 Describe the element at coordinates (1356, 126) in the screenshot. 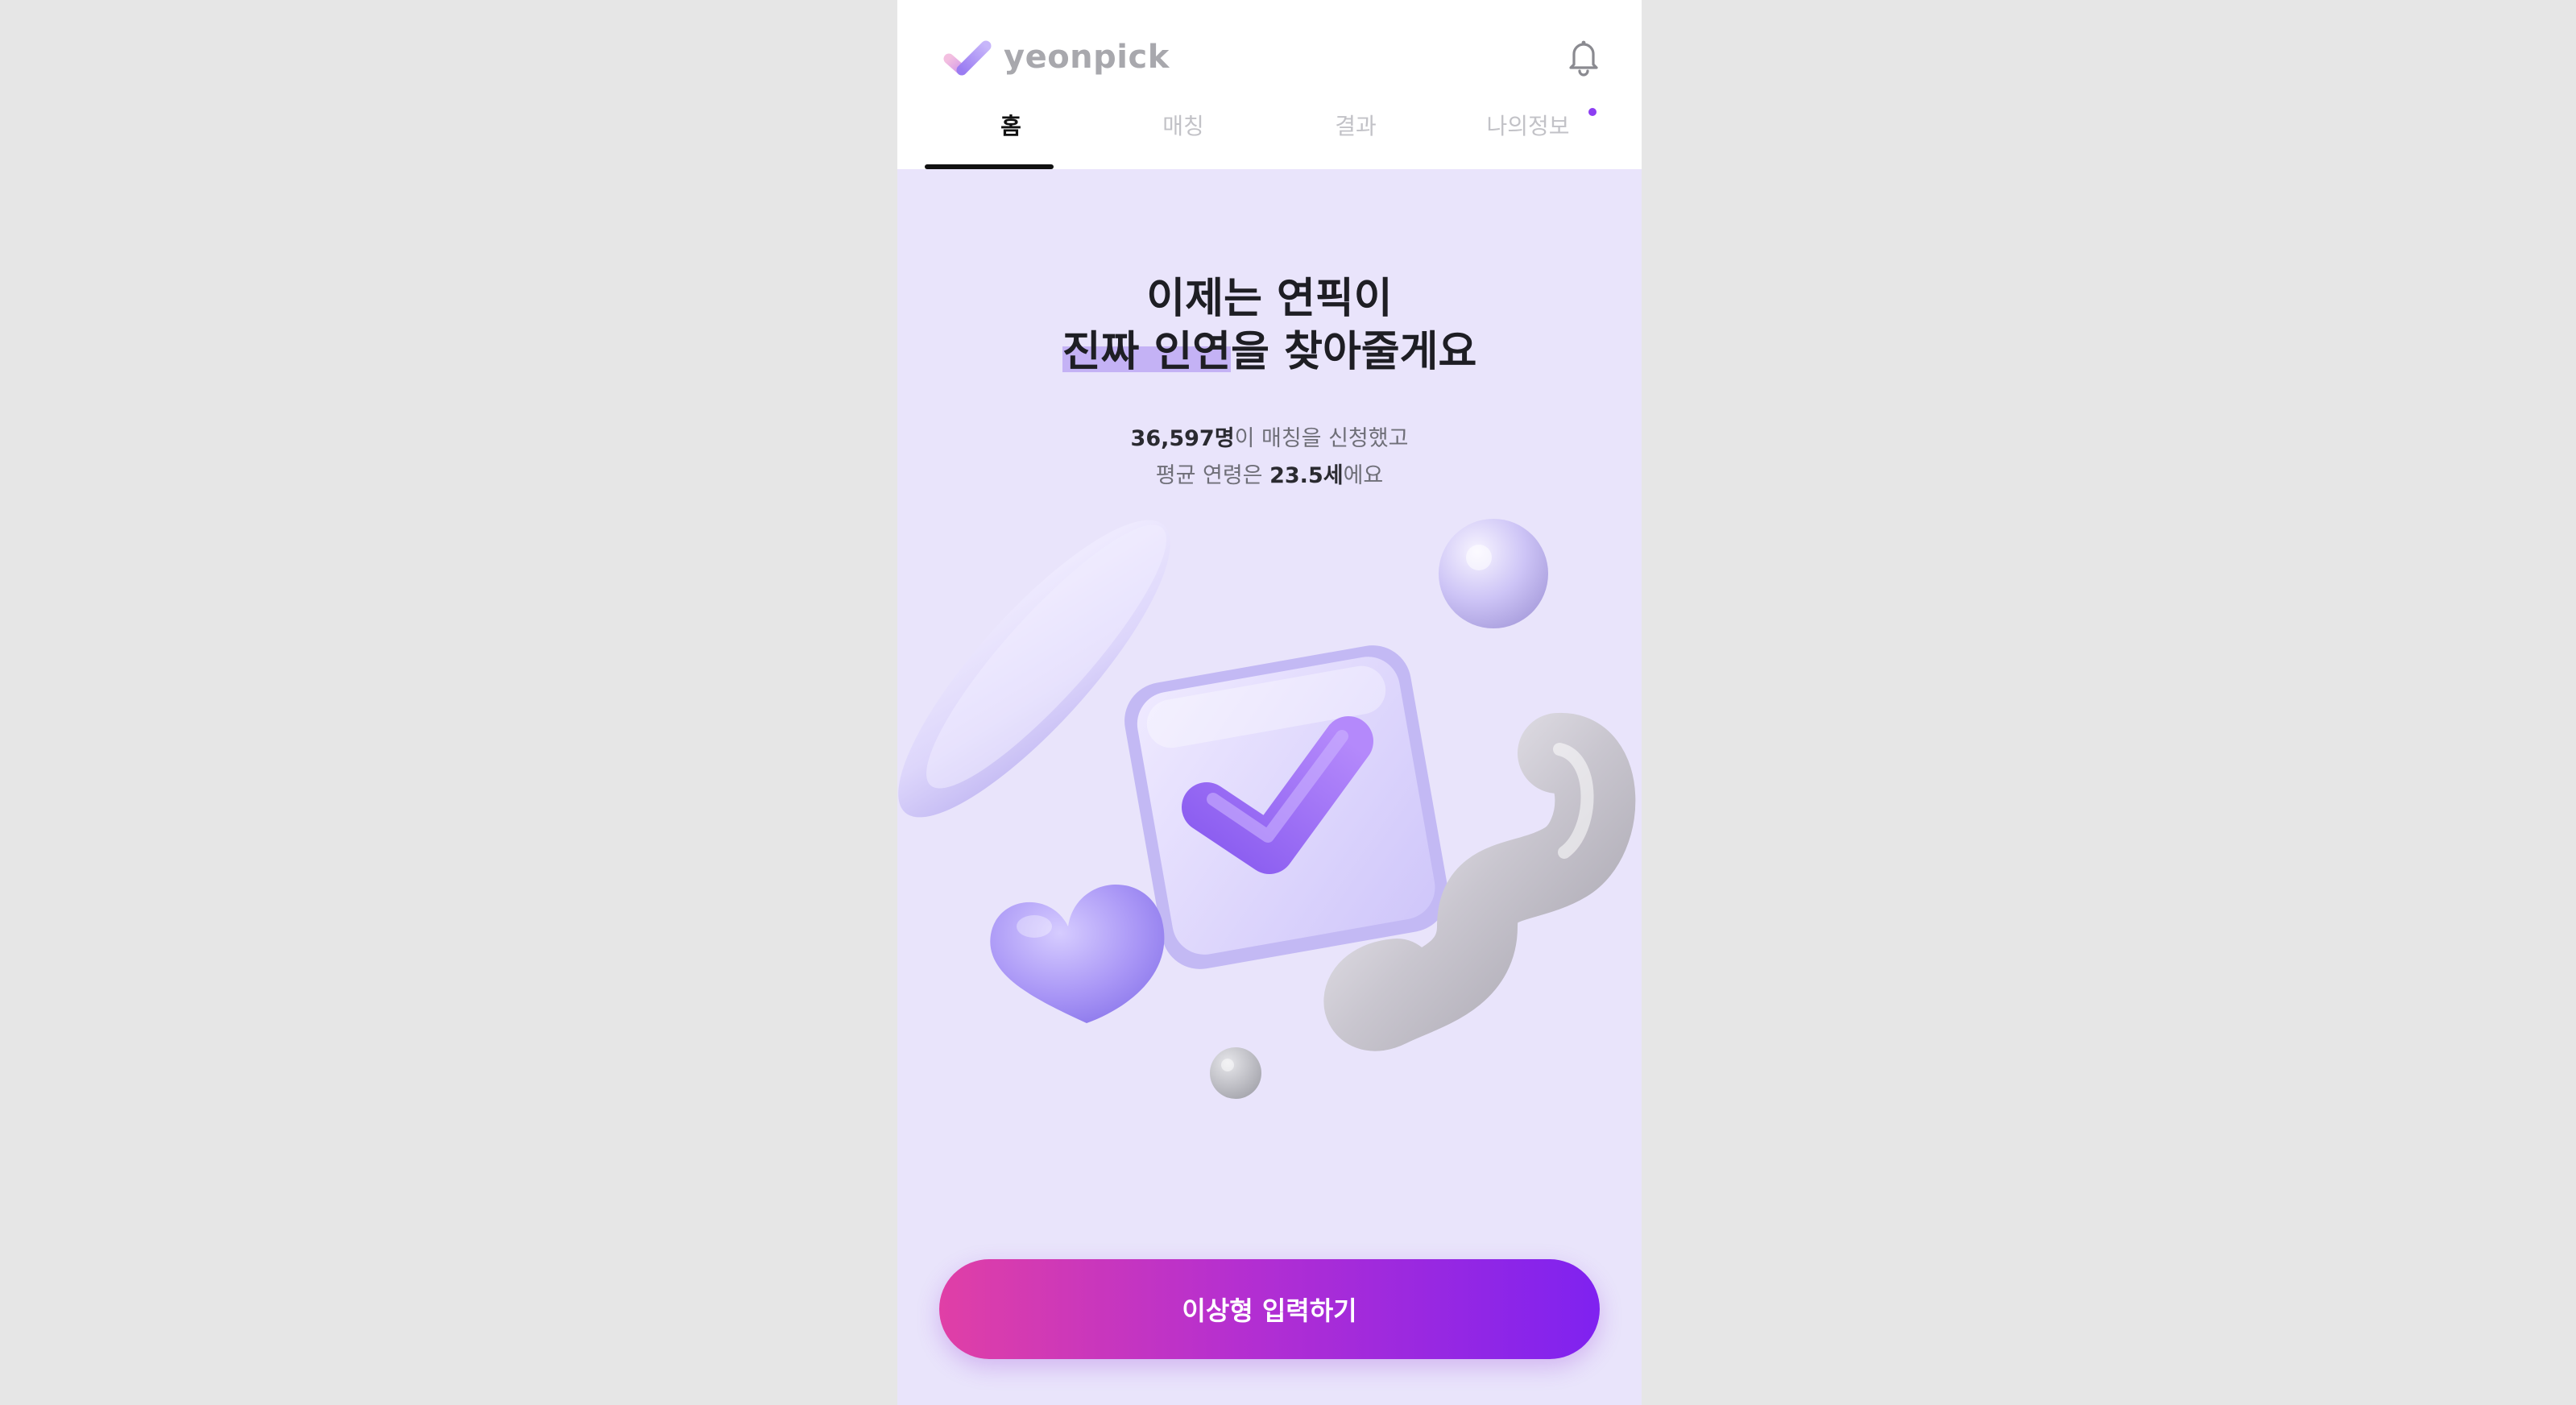

I see `tab-results-label: 결과` at that location.